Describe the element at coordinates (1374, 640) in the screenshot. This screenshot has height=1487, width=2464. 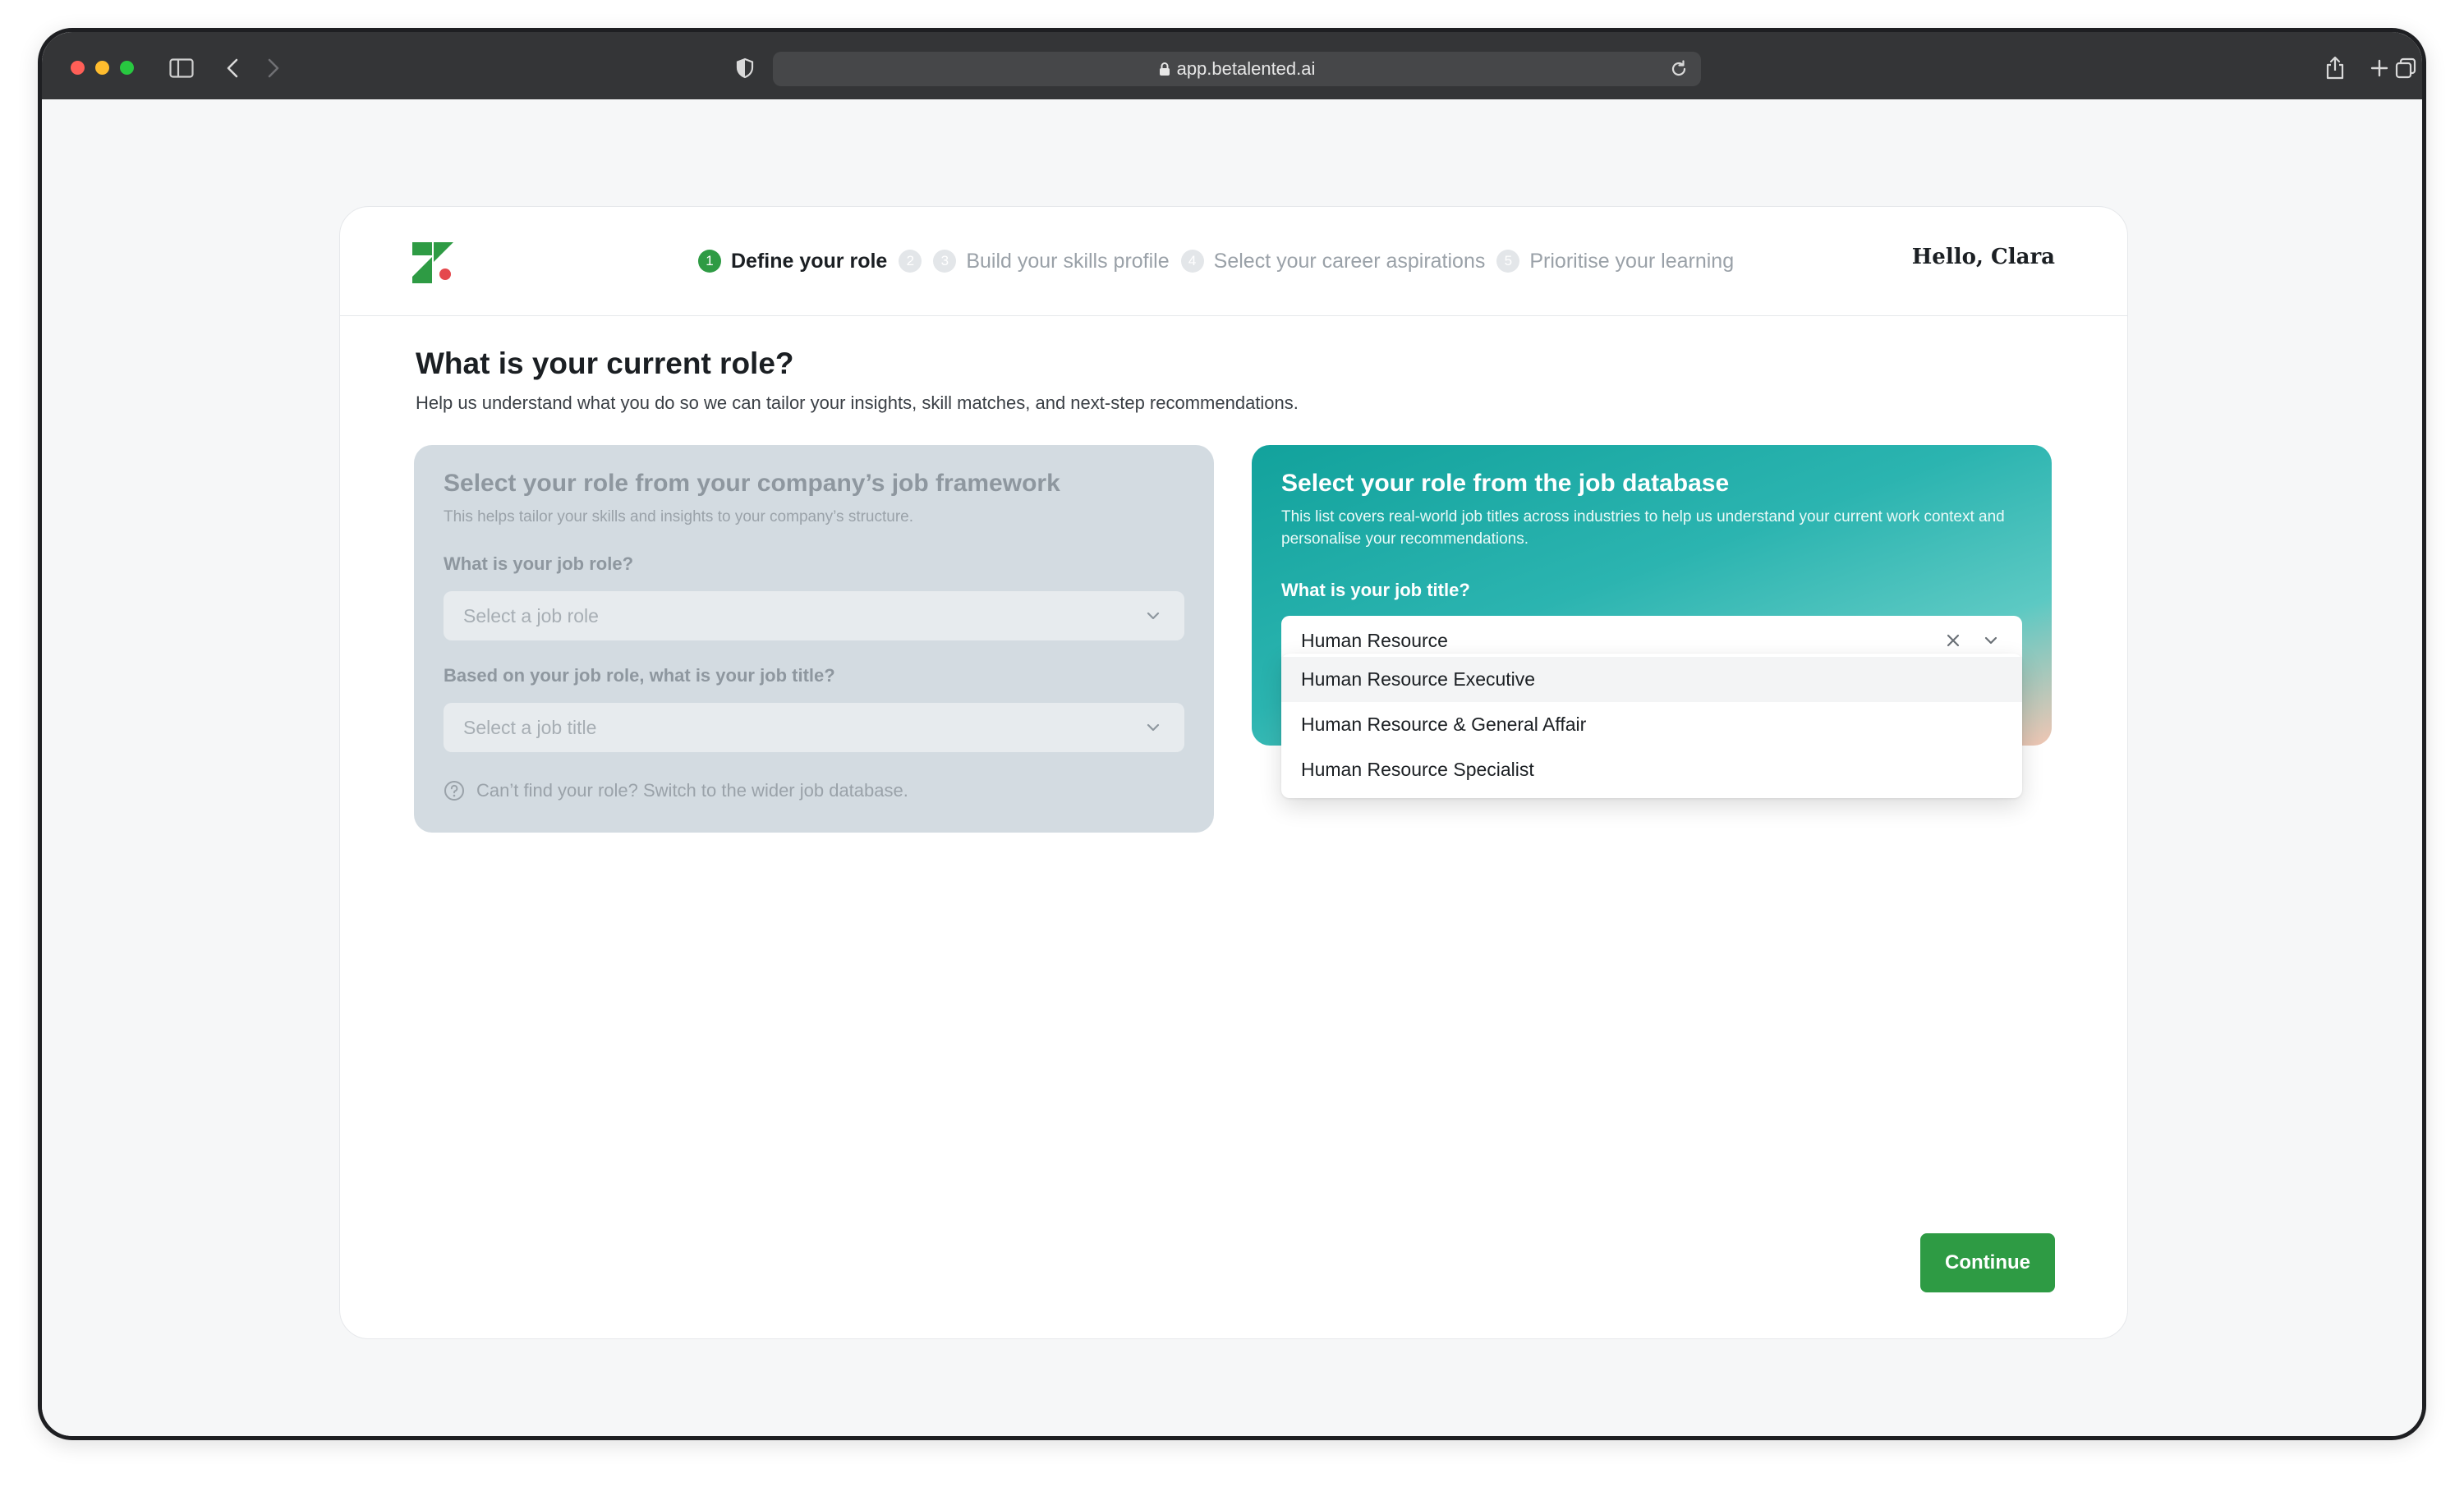
I see `job-title-input-value: Human Resource` at that location.